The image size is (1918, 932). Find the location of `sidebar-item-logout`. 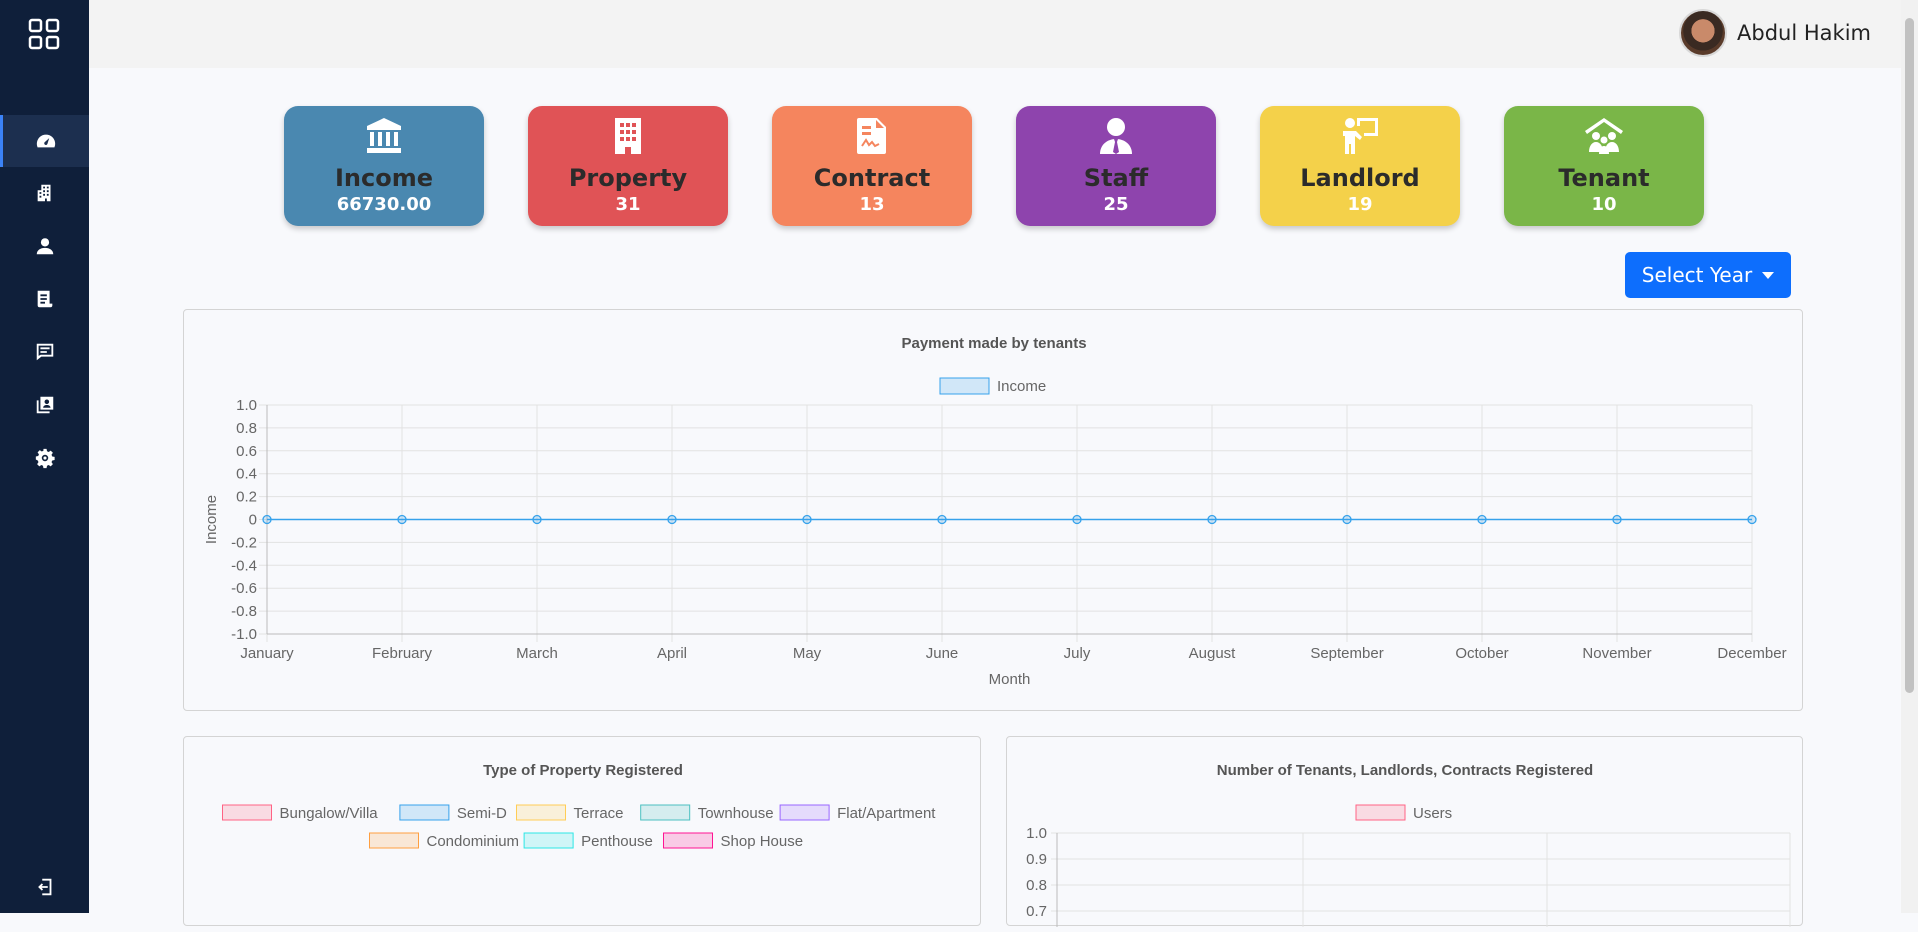

sidebar-item-logout is located at coordinates (44, 887).